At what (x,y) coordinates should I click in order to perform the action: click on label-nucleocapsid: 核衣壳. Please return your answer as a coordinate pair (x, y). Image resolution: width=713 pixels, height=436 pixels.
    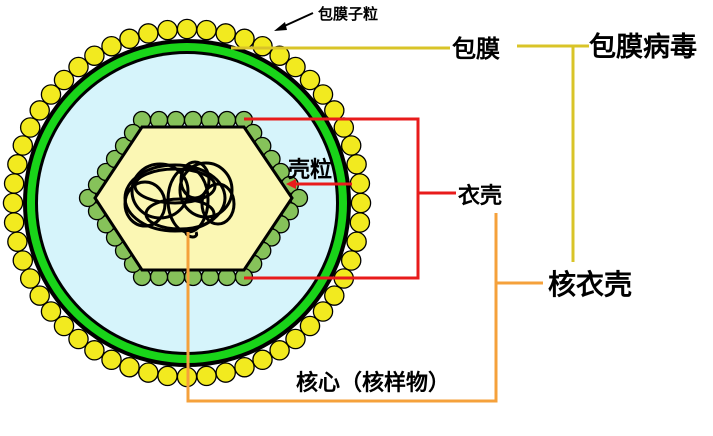
    Looking at the image, I should click on (590, 284).